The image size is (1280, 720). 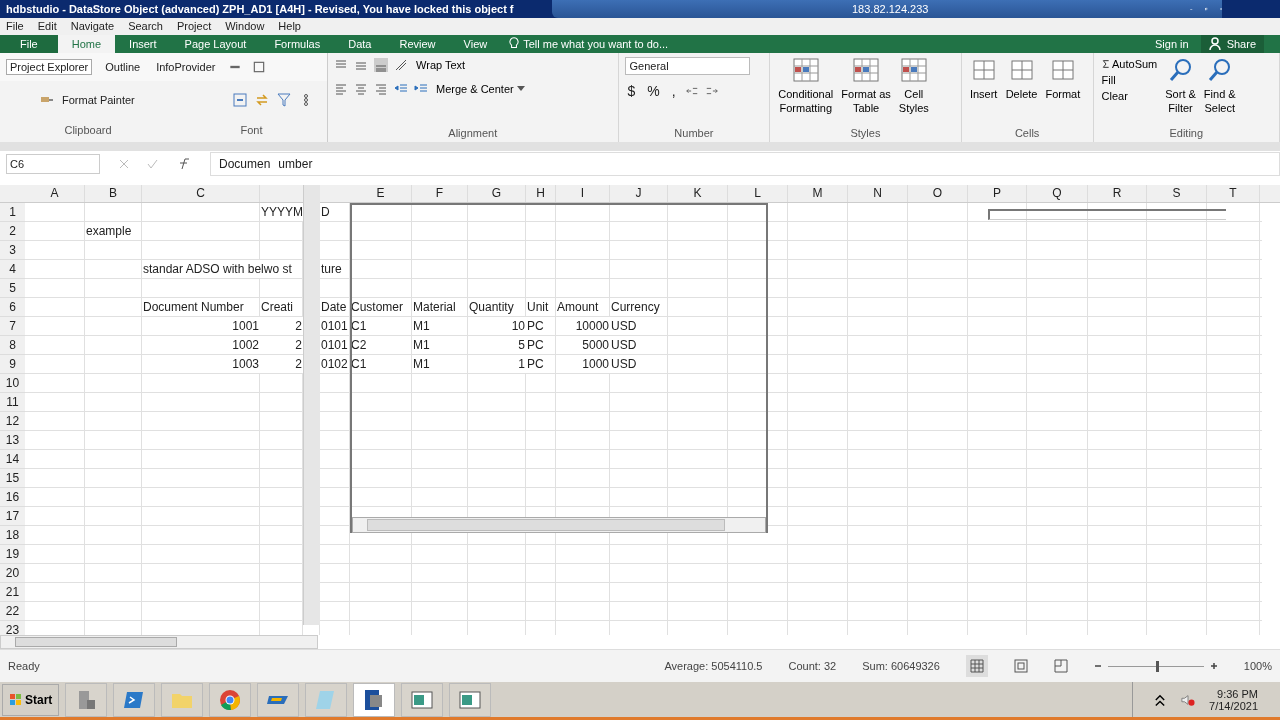 I want to click on row-header: 15, so click(x=12, y=479).